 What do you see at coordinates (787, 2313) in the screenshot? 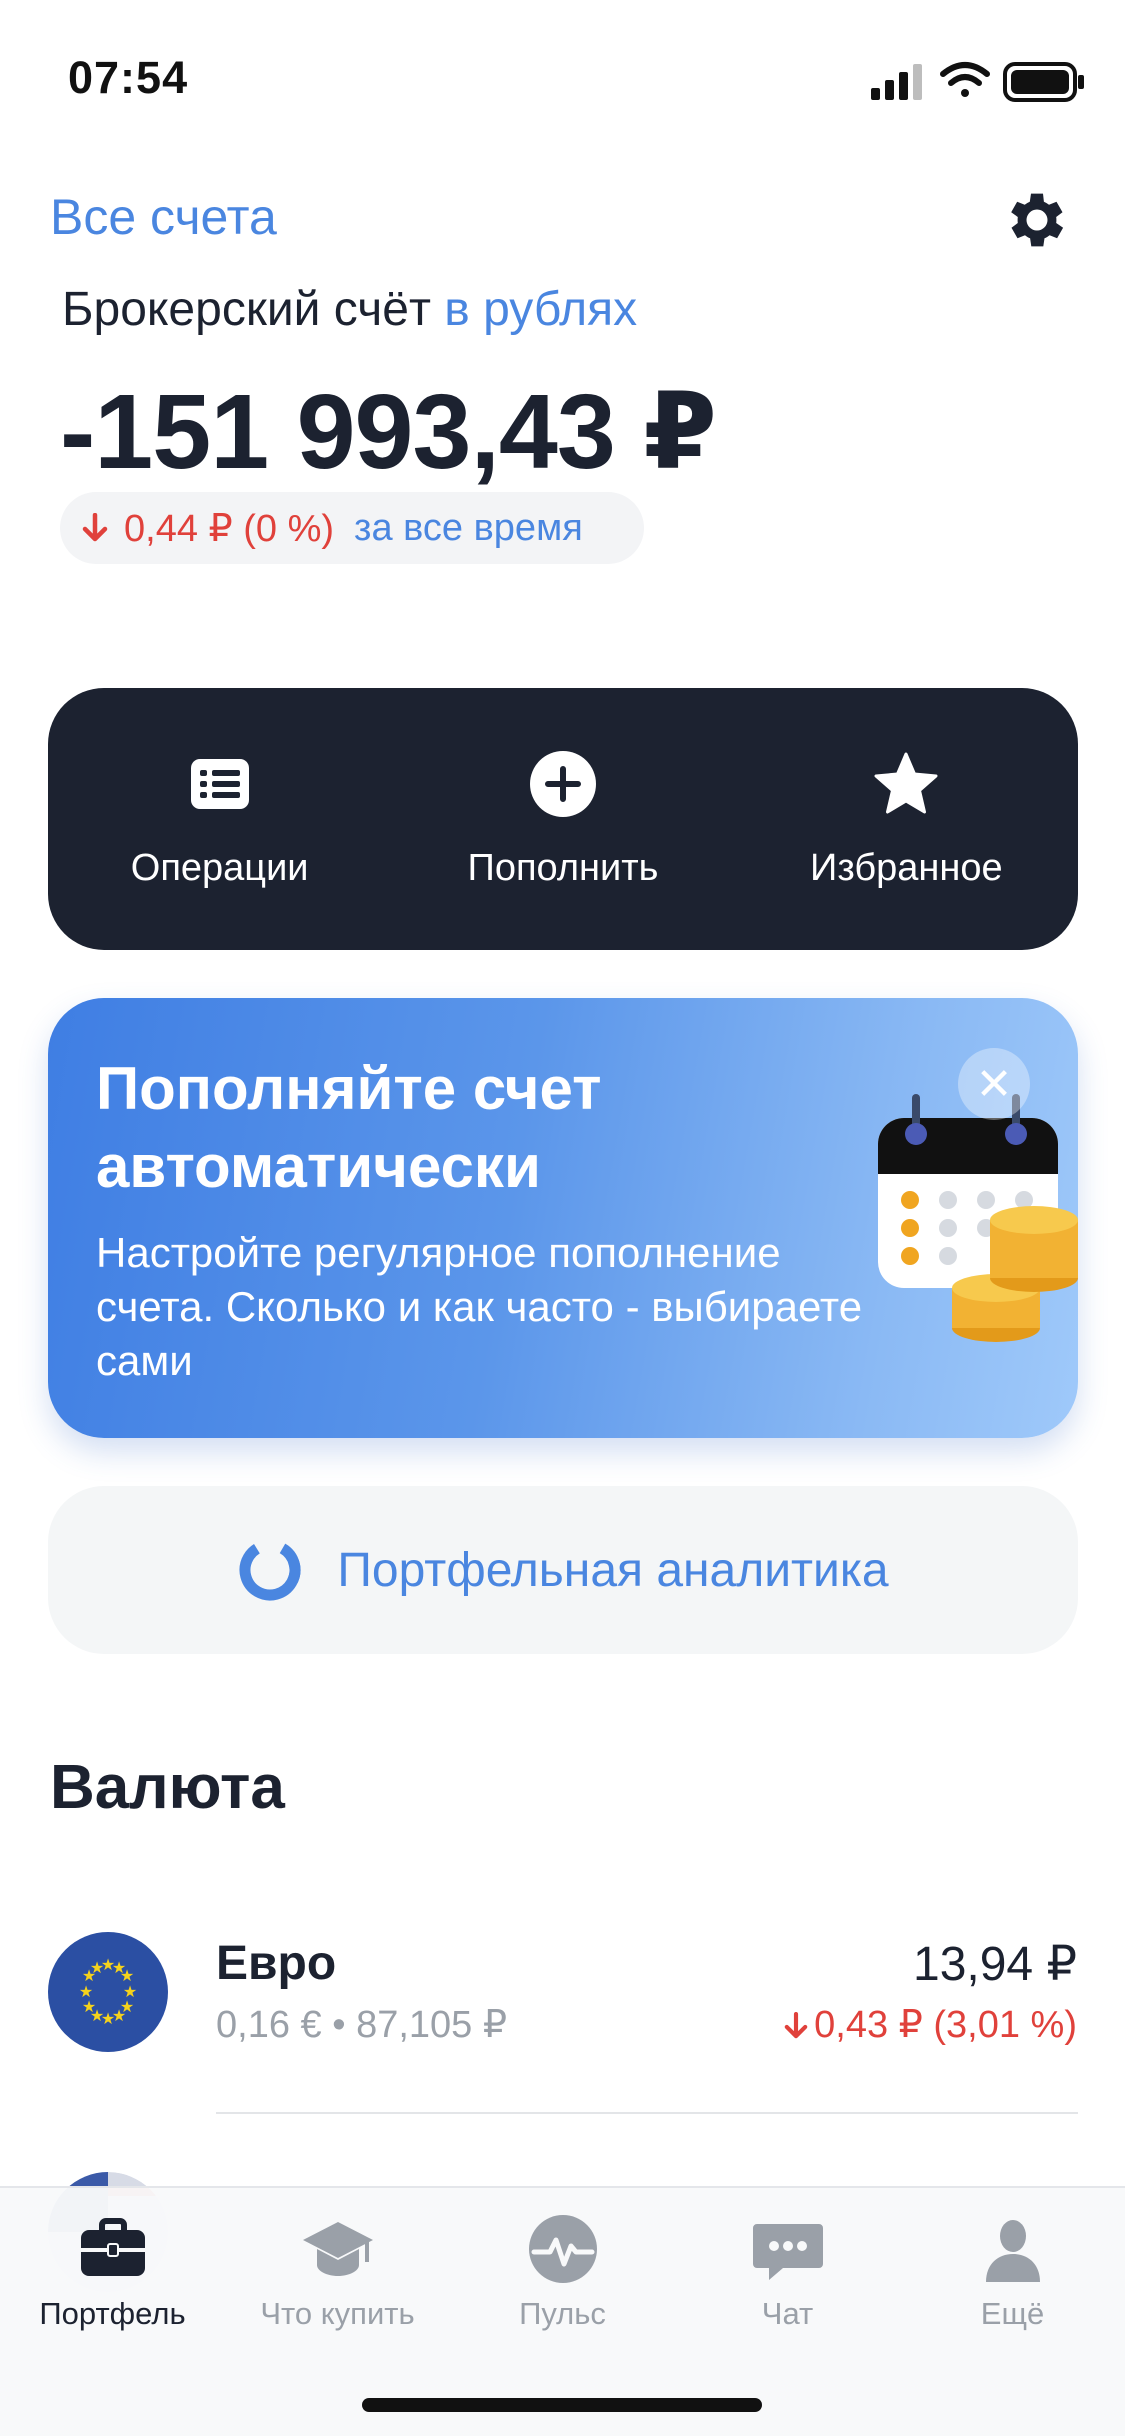
I see `tab-label: Чат` at bounding box center [787, 2313].